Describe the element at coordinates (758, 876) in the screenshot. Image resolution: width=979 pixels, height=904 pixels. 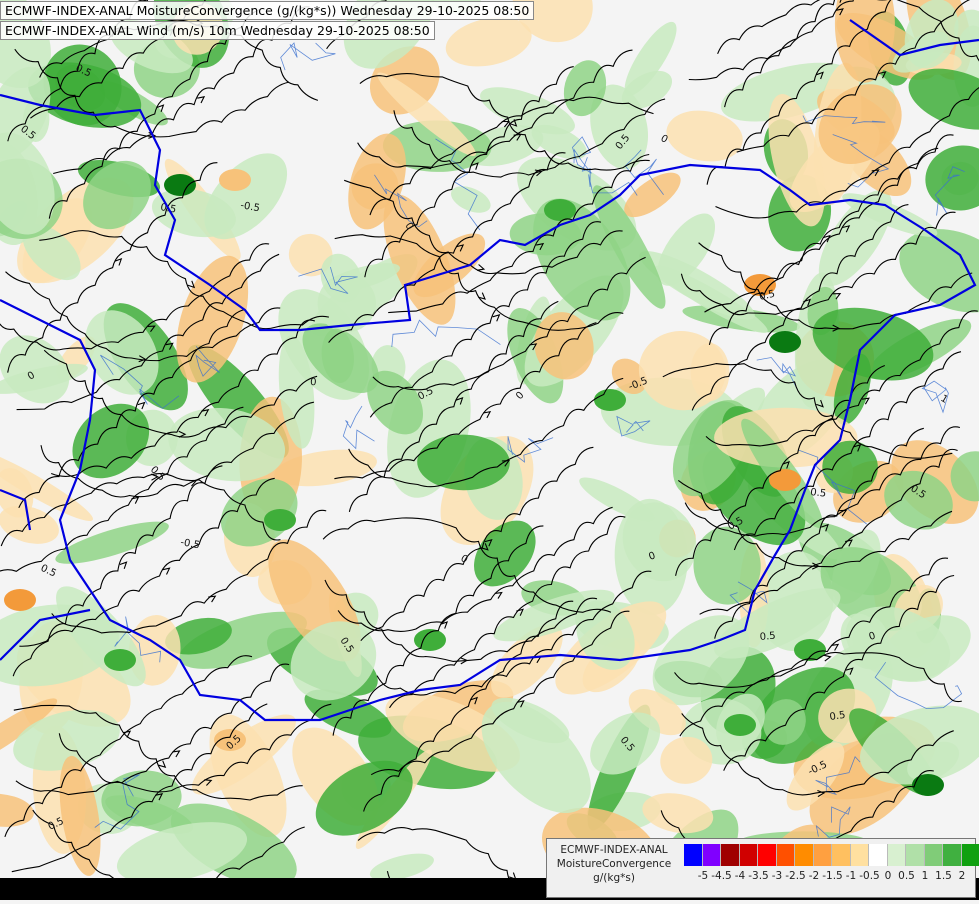
I see `legend-tick: -3.5` at that location.